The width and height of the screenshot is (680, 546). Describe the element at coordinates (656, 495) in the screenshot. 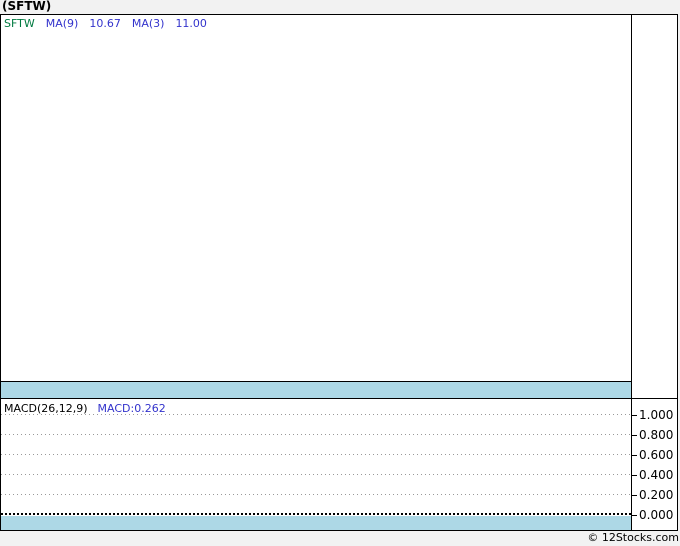

I see `axis-tick-label: 0.200` at that location.